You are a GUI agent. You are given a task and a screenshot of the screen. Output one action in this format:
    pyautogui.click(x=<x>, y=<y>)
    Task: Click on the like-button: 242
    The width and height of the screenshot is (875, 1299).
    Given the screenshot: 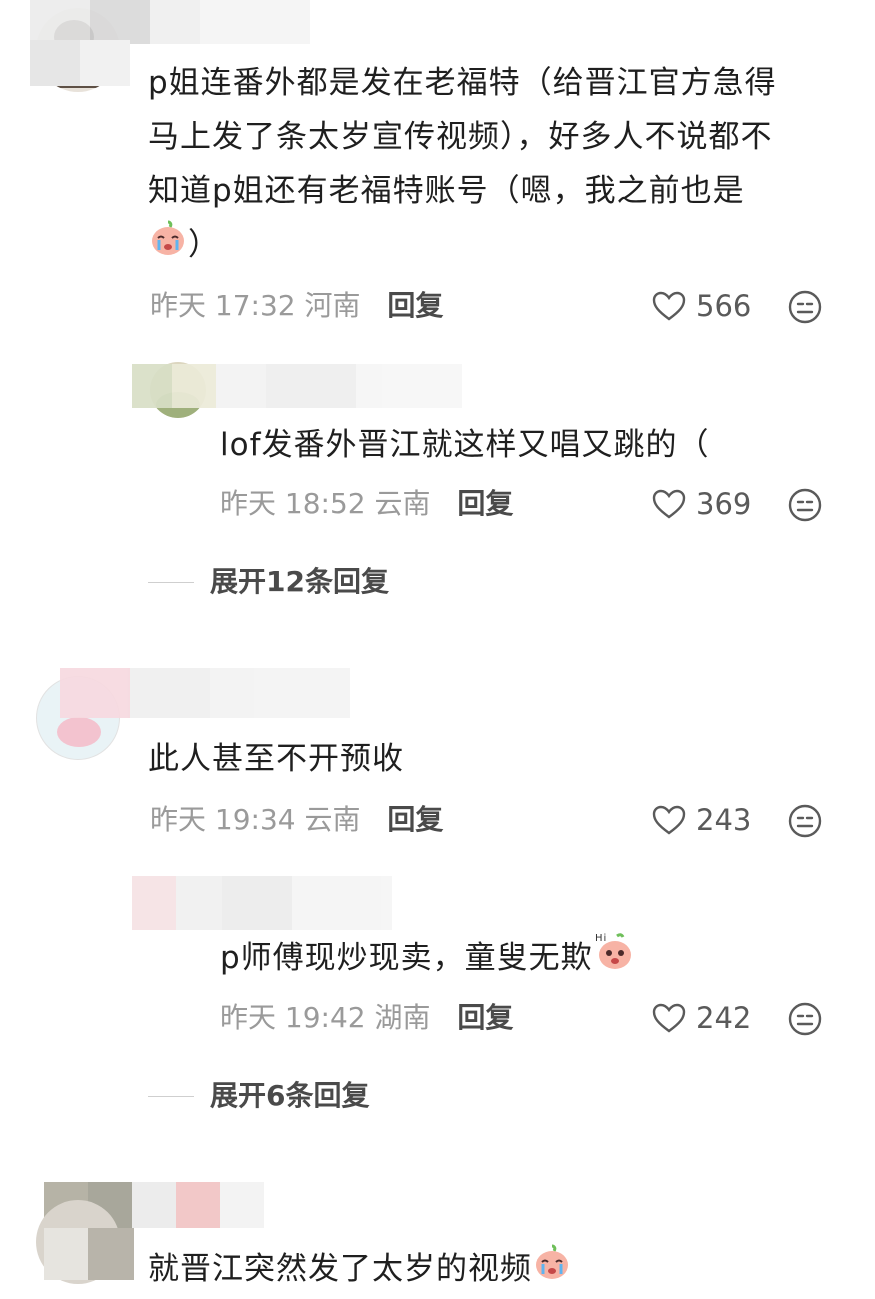 What is the action you would take?
    pyautogui.click(x=701, y=1018)
    